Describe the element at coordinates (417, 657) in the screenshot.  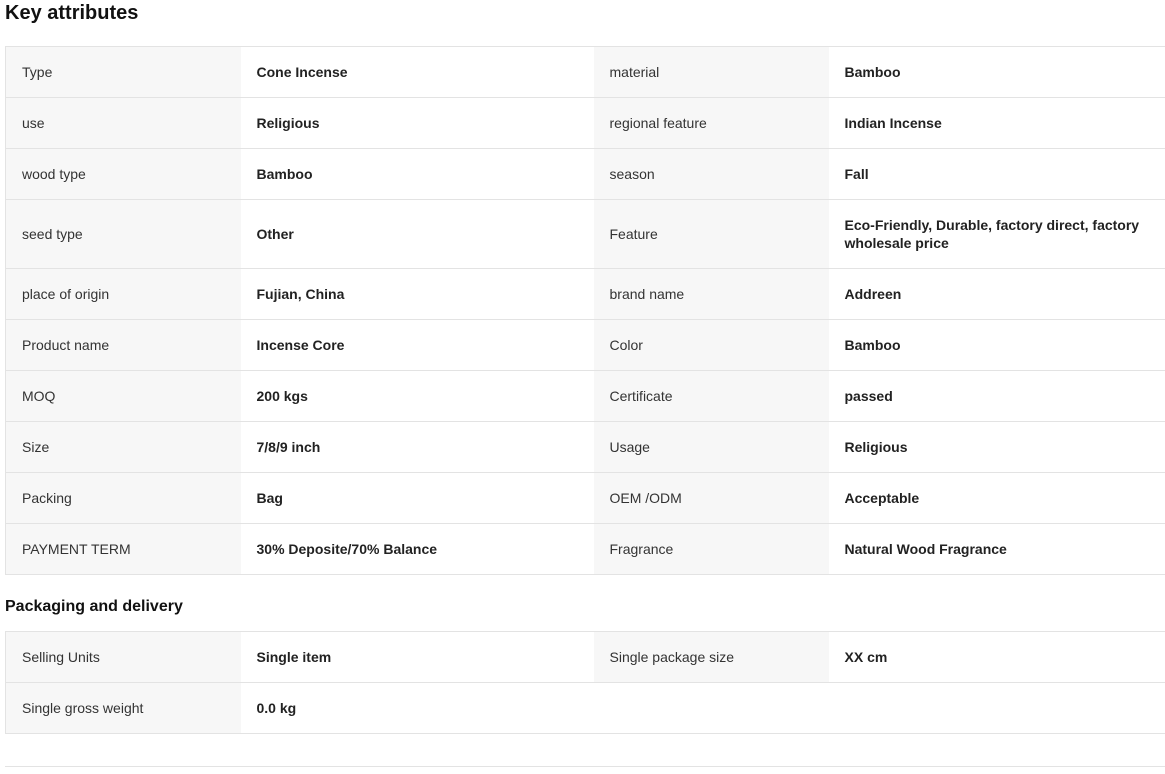
I see `attribute-value: Single item` at that location.